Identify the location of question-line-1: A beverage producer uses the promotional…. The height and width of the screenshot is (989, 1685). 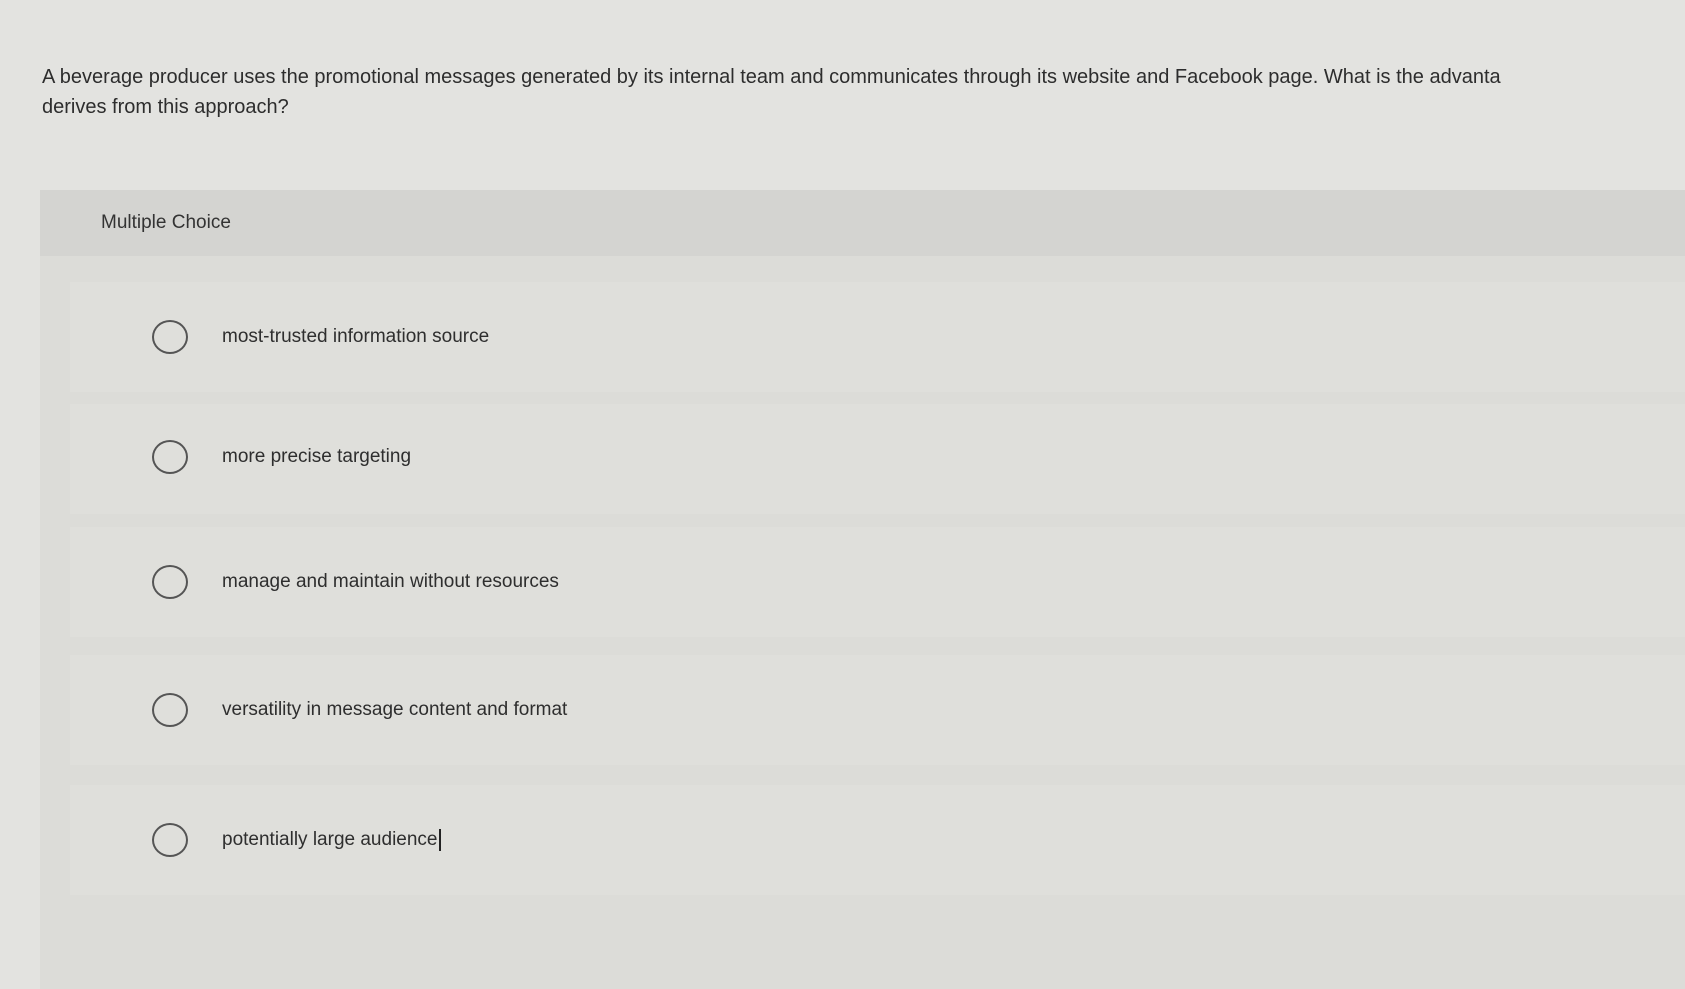
(771, 77).